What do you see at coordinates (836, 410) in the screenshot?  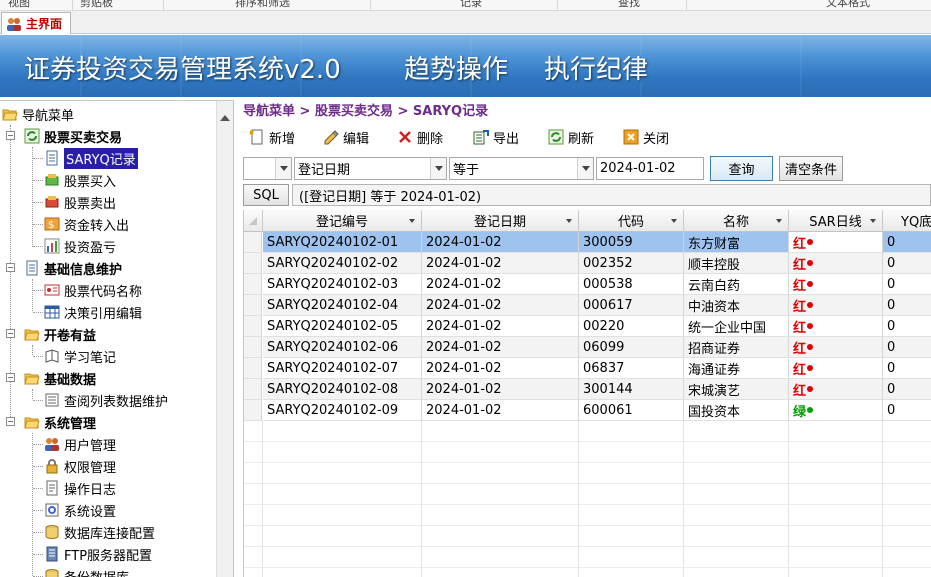 I see `cell-sar: 绿` at bounding box center [836, 410].